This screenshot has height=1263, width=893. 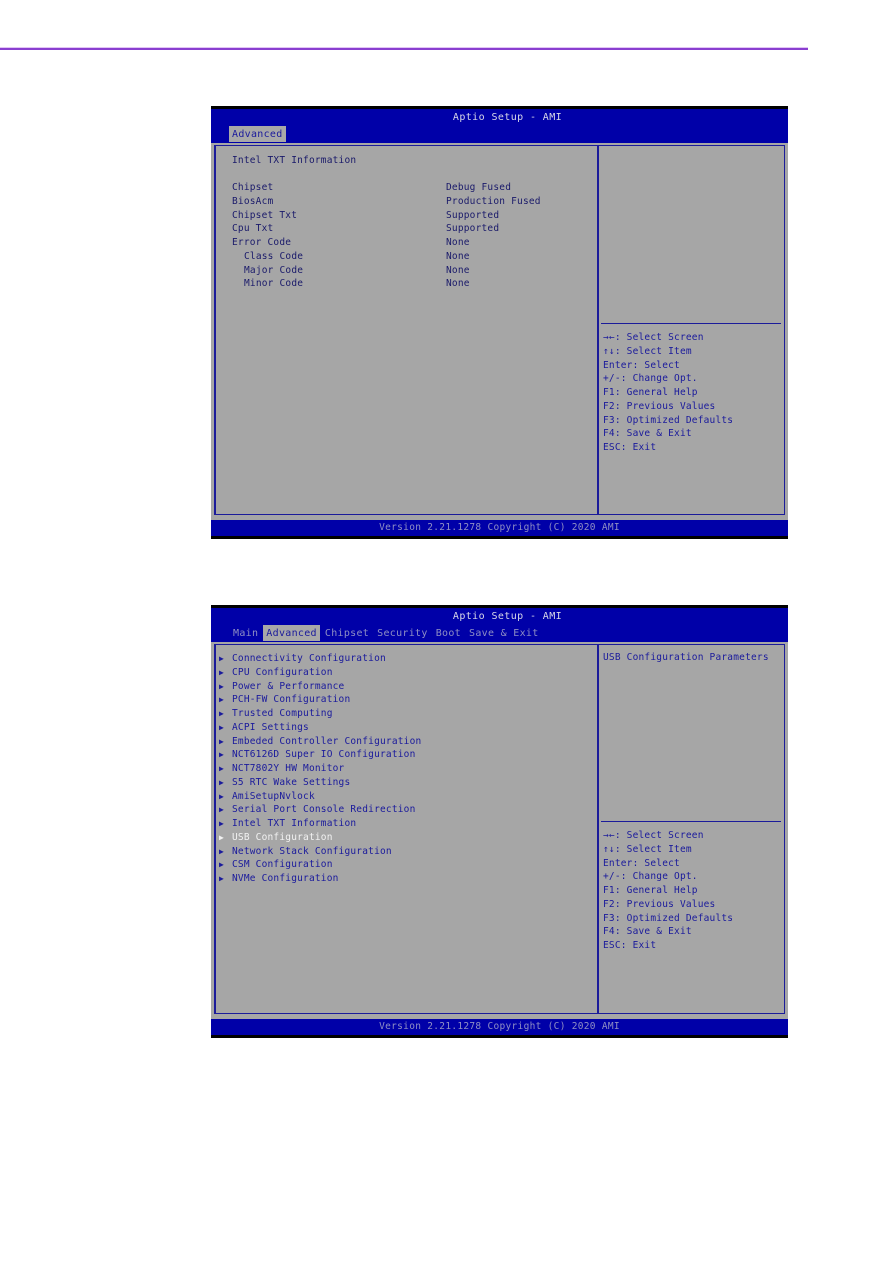 What do you see at coordinates (366, 215) in the screenshot?
I see `info-row-chipset-txt: Chipset Txt Supported` at bounding box center [366, 215].